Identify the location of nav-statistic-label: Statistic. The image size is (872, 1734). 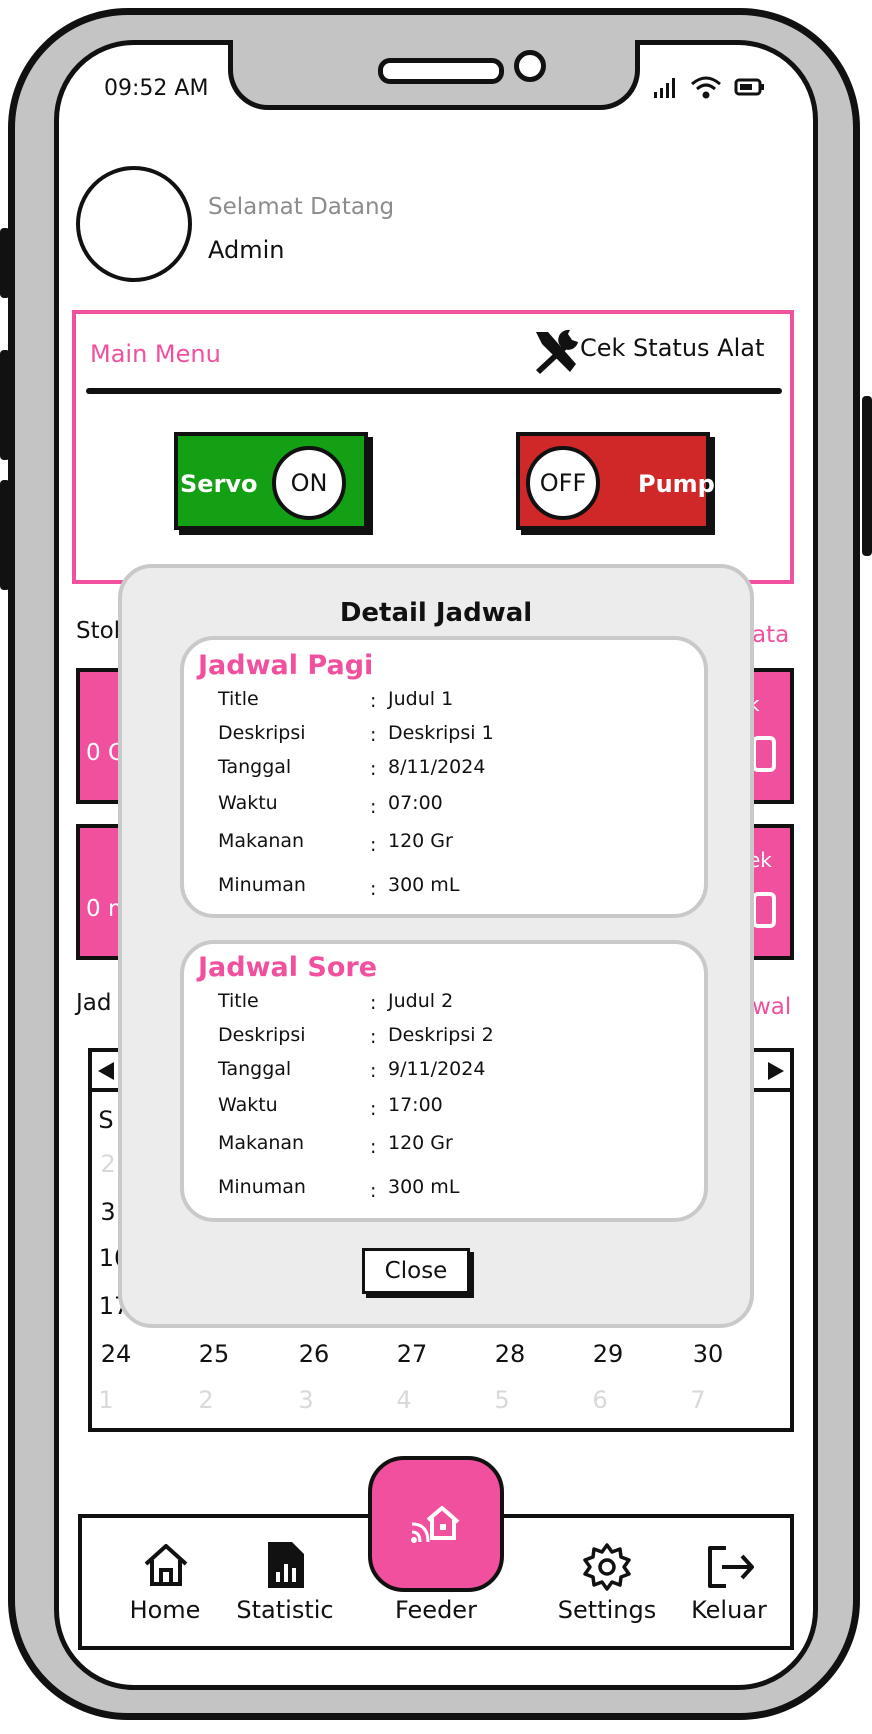
(285, 1610).